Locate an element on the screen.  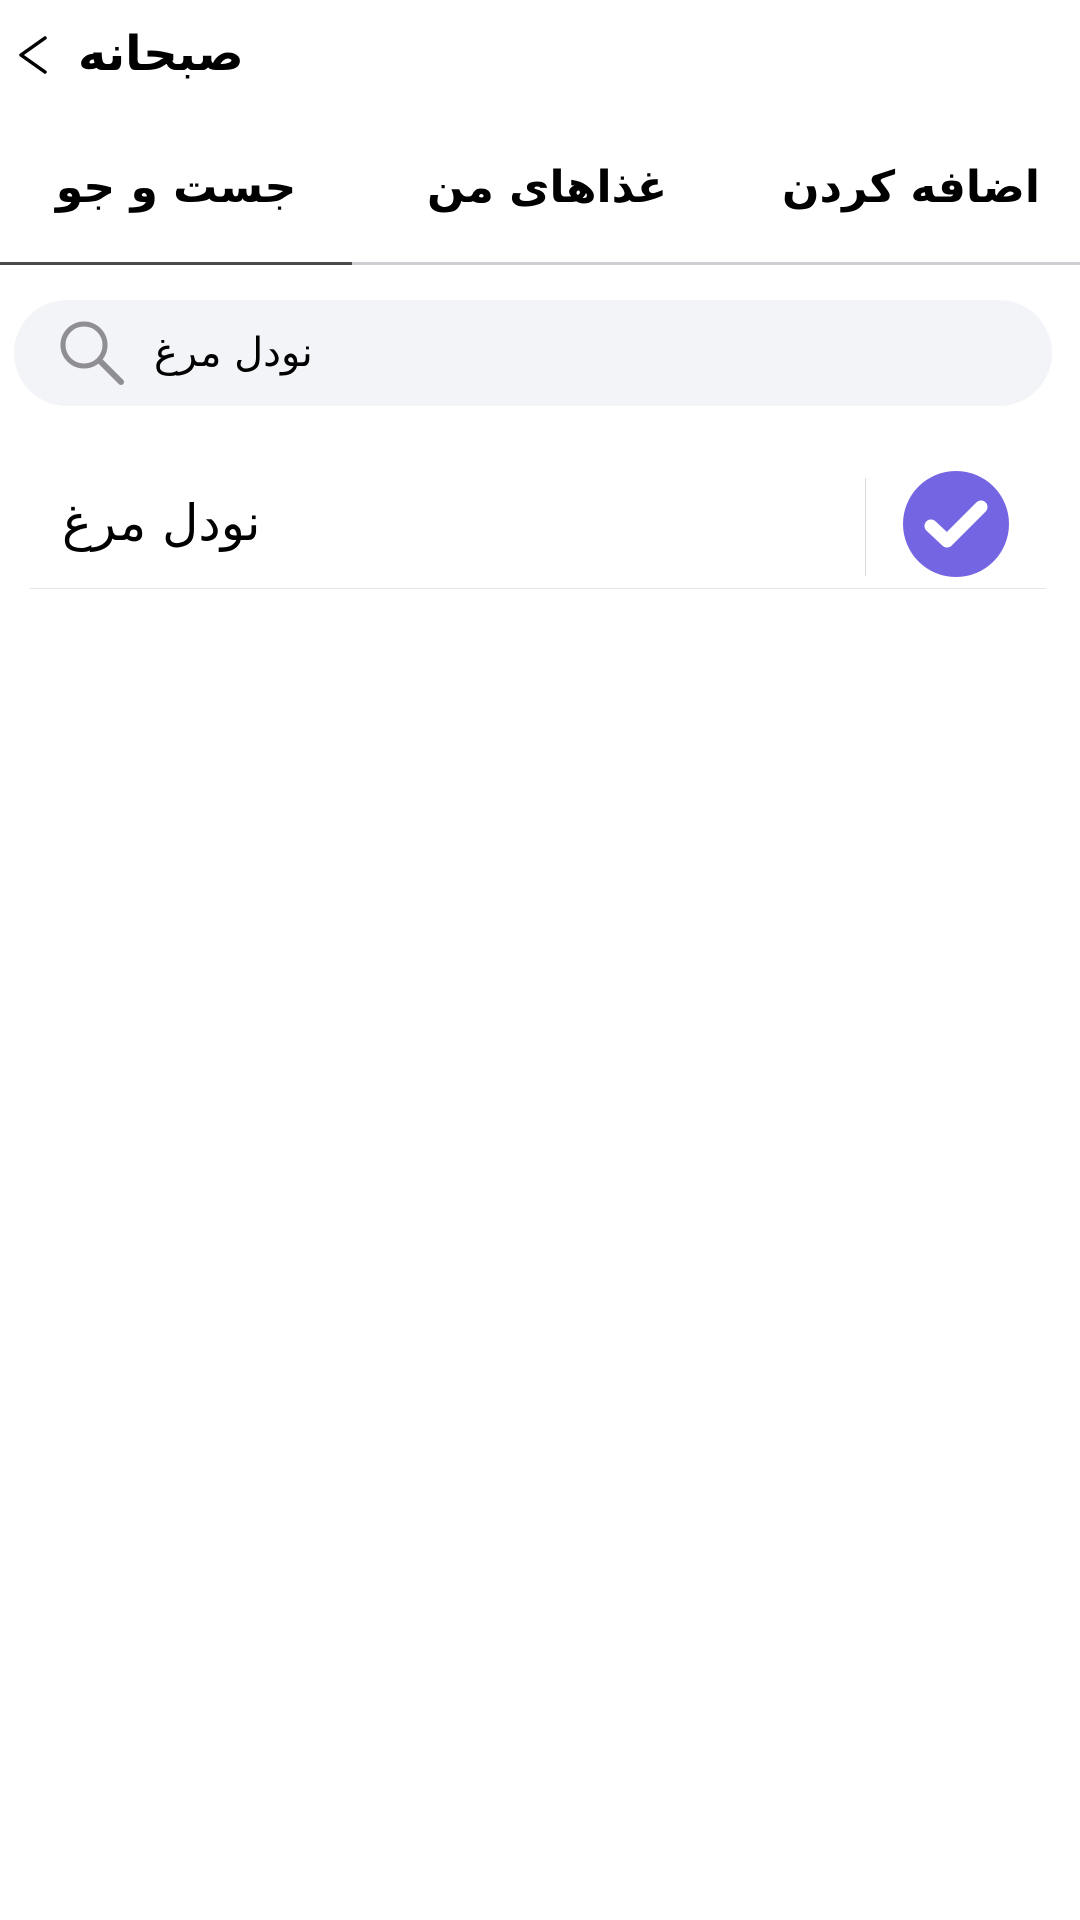
header: صبحانه is located at coordinates (540, 55).